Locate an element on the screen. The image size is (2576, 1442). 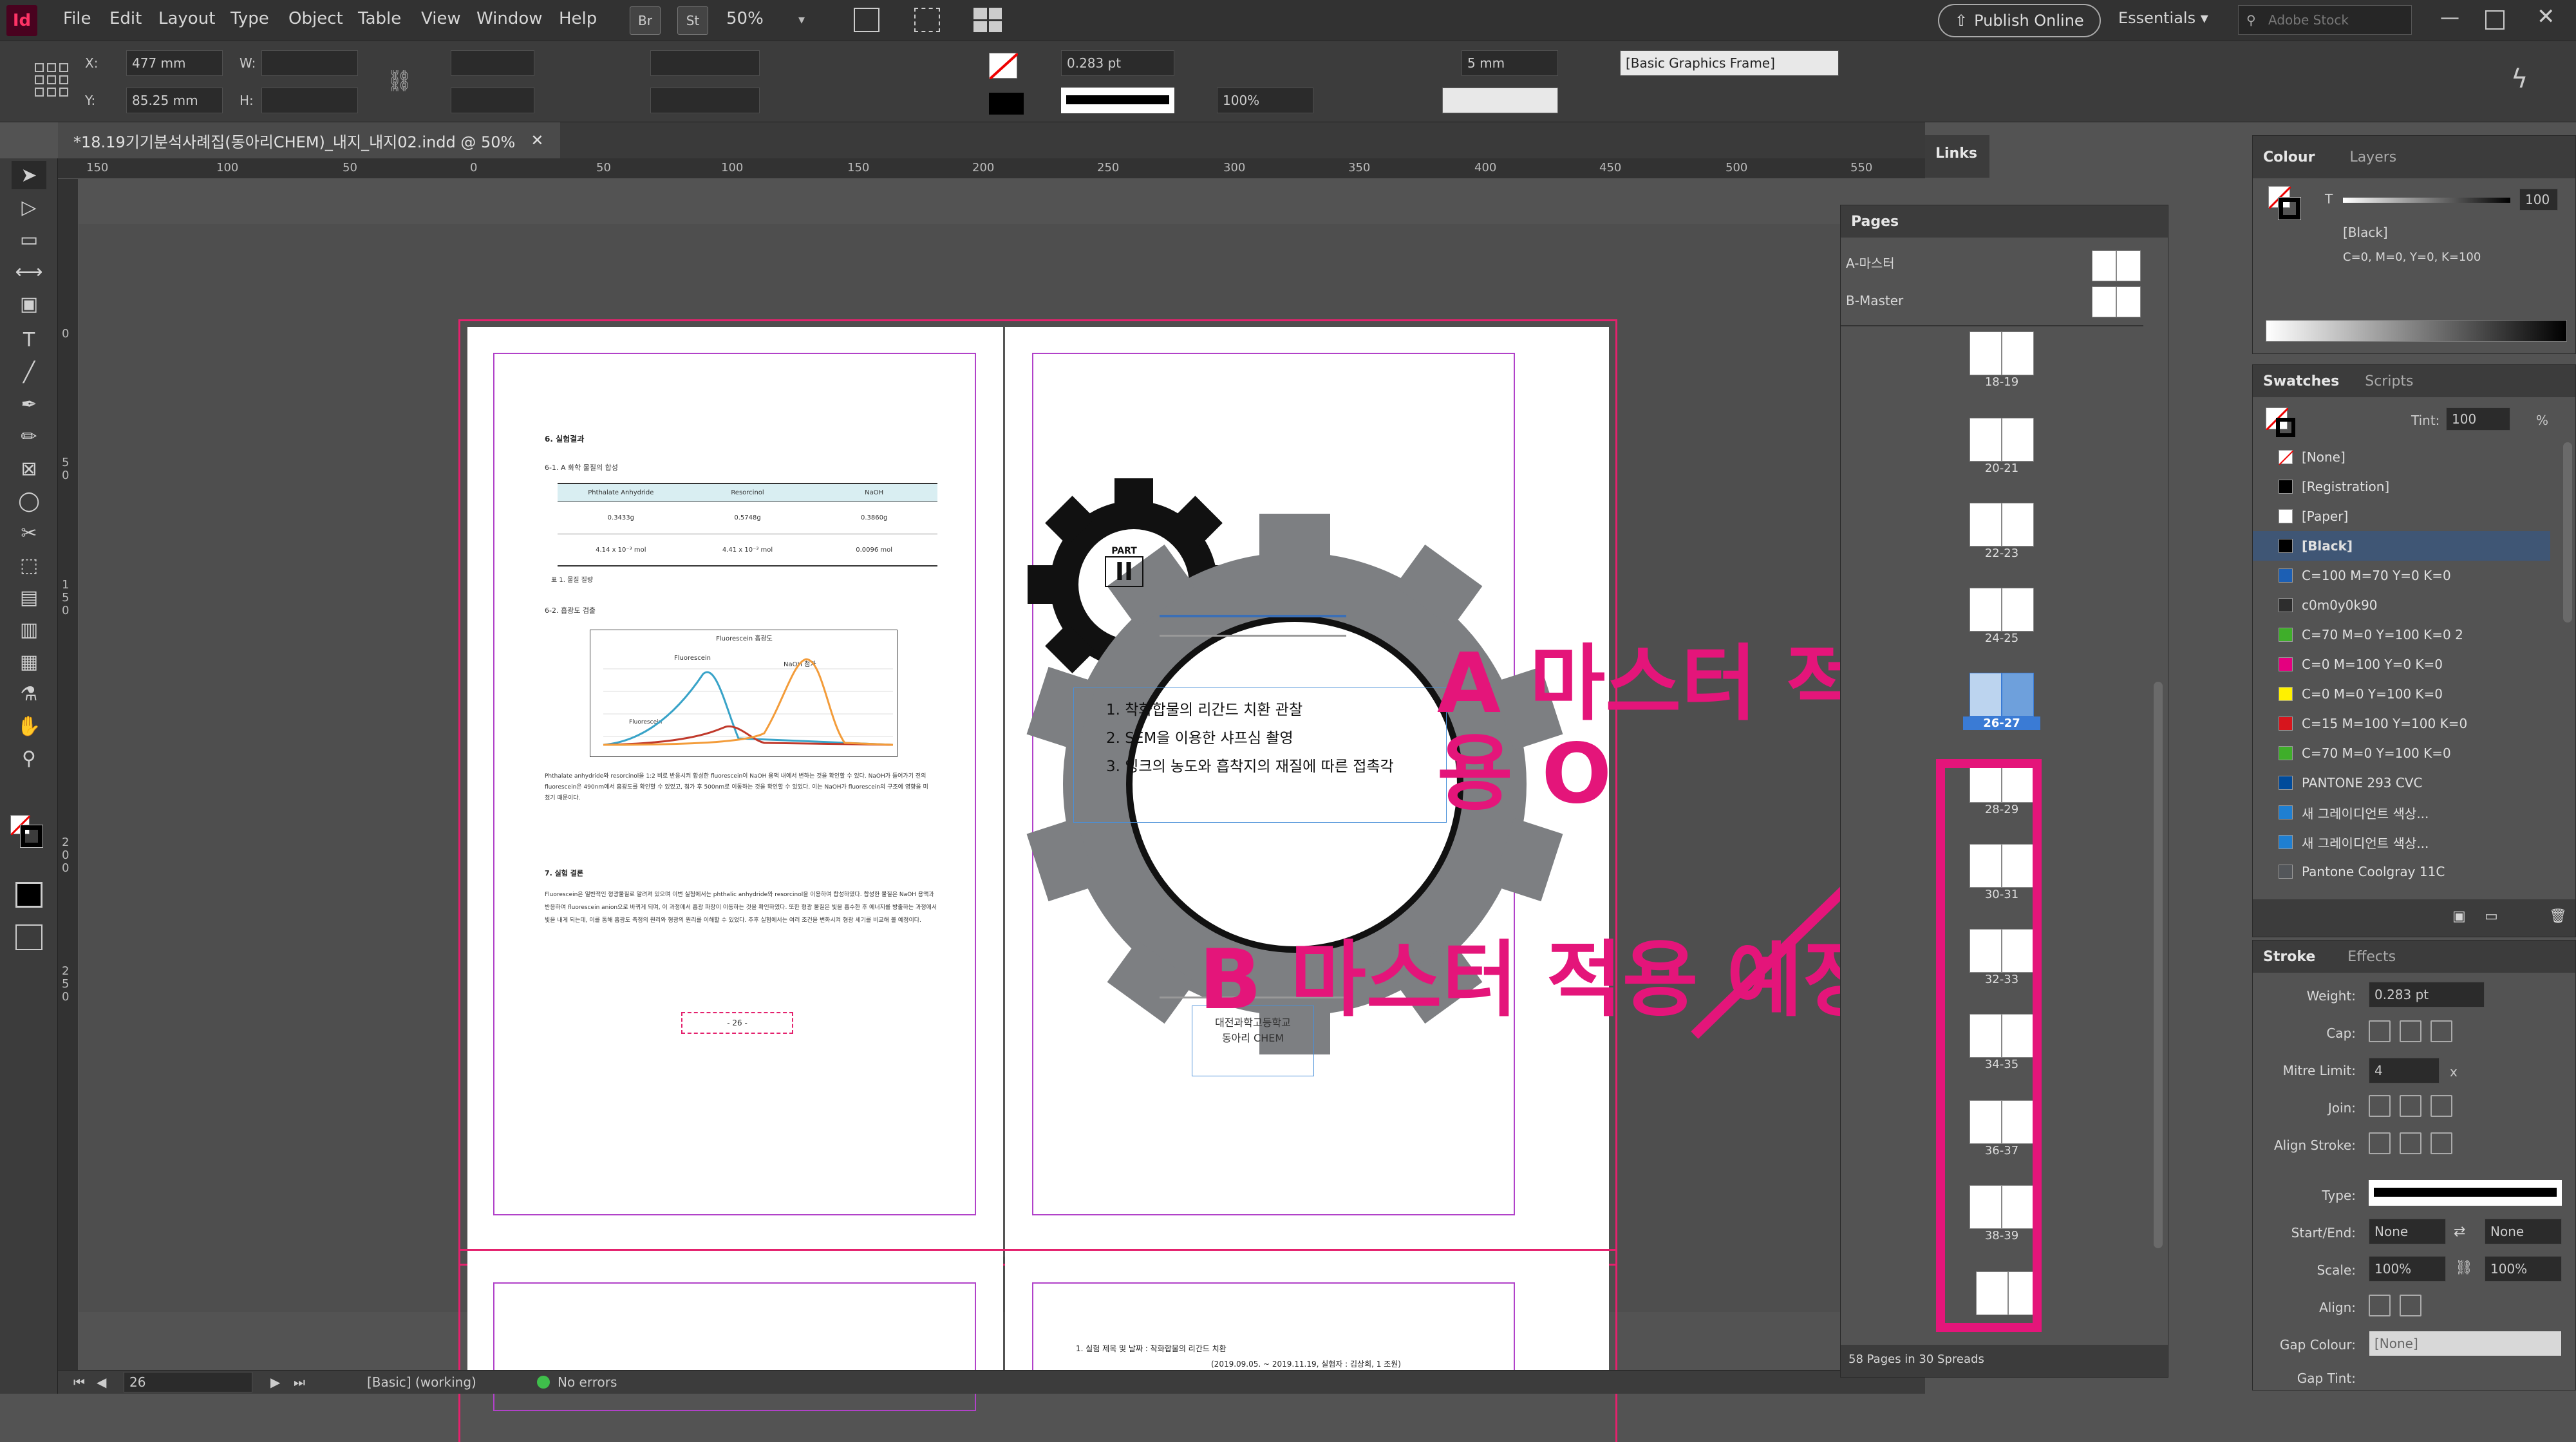
swatch-row: [Registration] is located at coordinates (2401, 486).